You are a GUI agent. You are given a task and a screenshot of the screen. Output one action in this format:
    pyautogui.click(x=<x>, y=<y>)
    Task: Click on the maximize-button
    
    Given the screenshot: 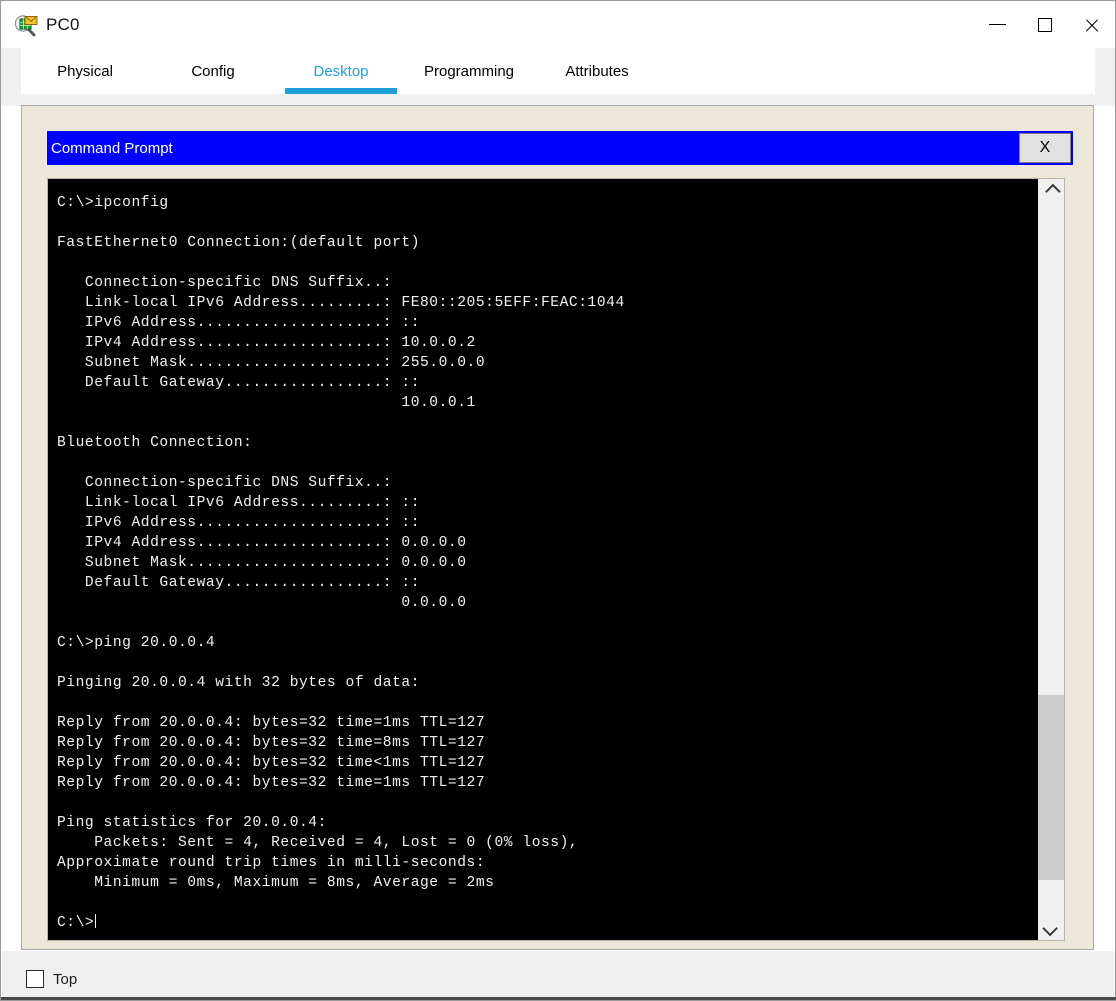 What is the action you would take?
    pyautogui.click(x=1044, y=24)
    